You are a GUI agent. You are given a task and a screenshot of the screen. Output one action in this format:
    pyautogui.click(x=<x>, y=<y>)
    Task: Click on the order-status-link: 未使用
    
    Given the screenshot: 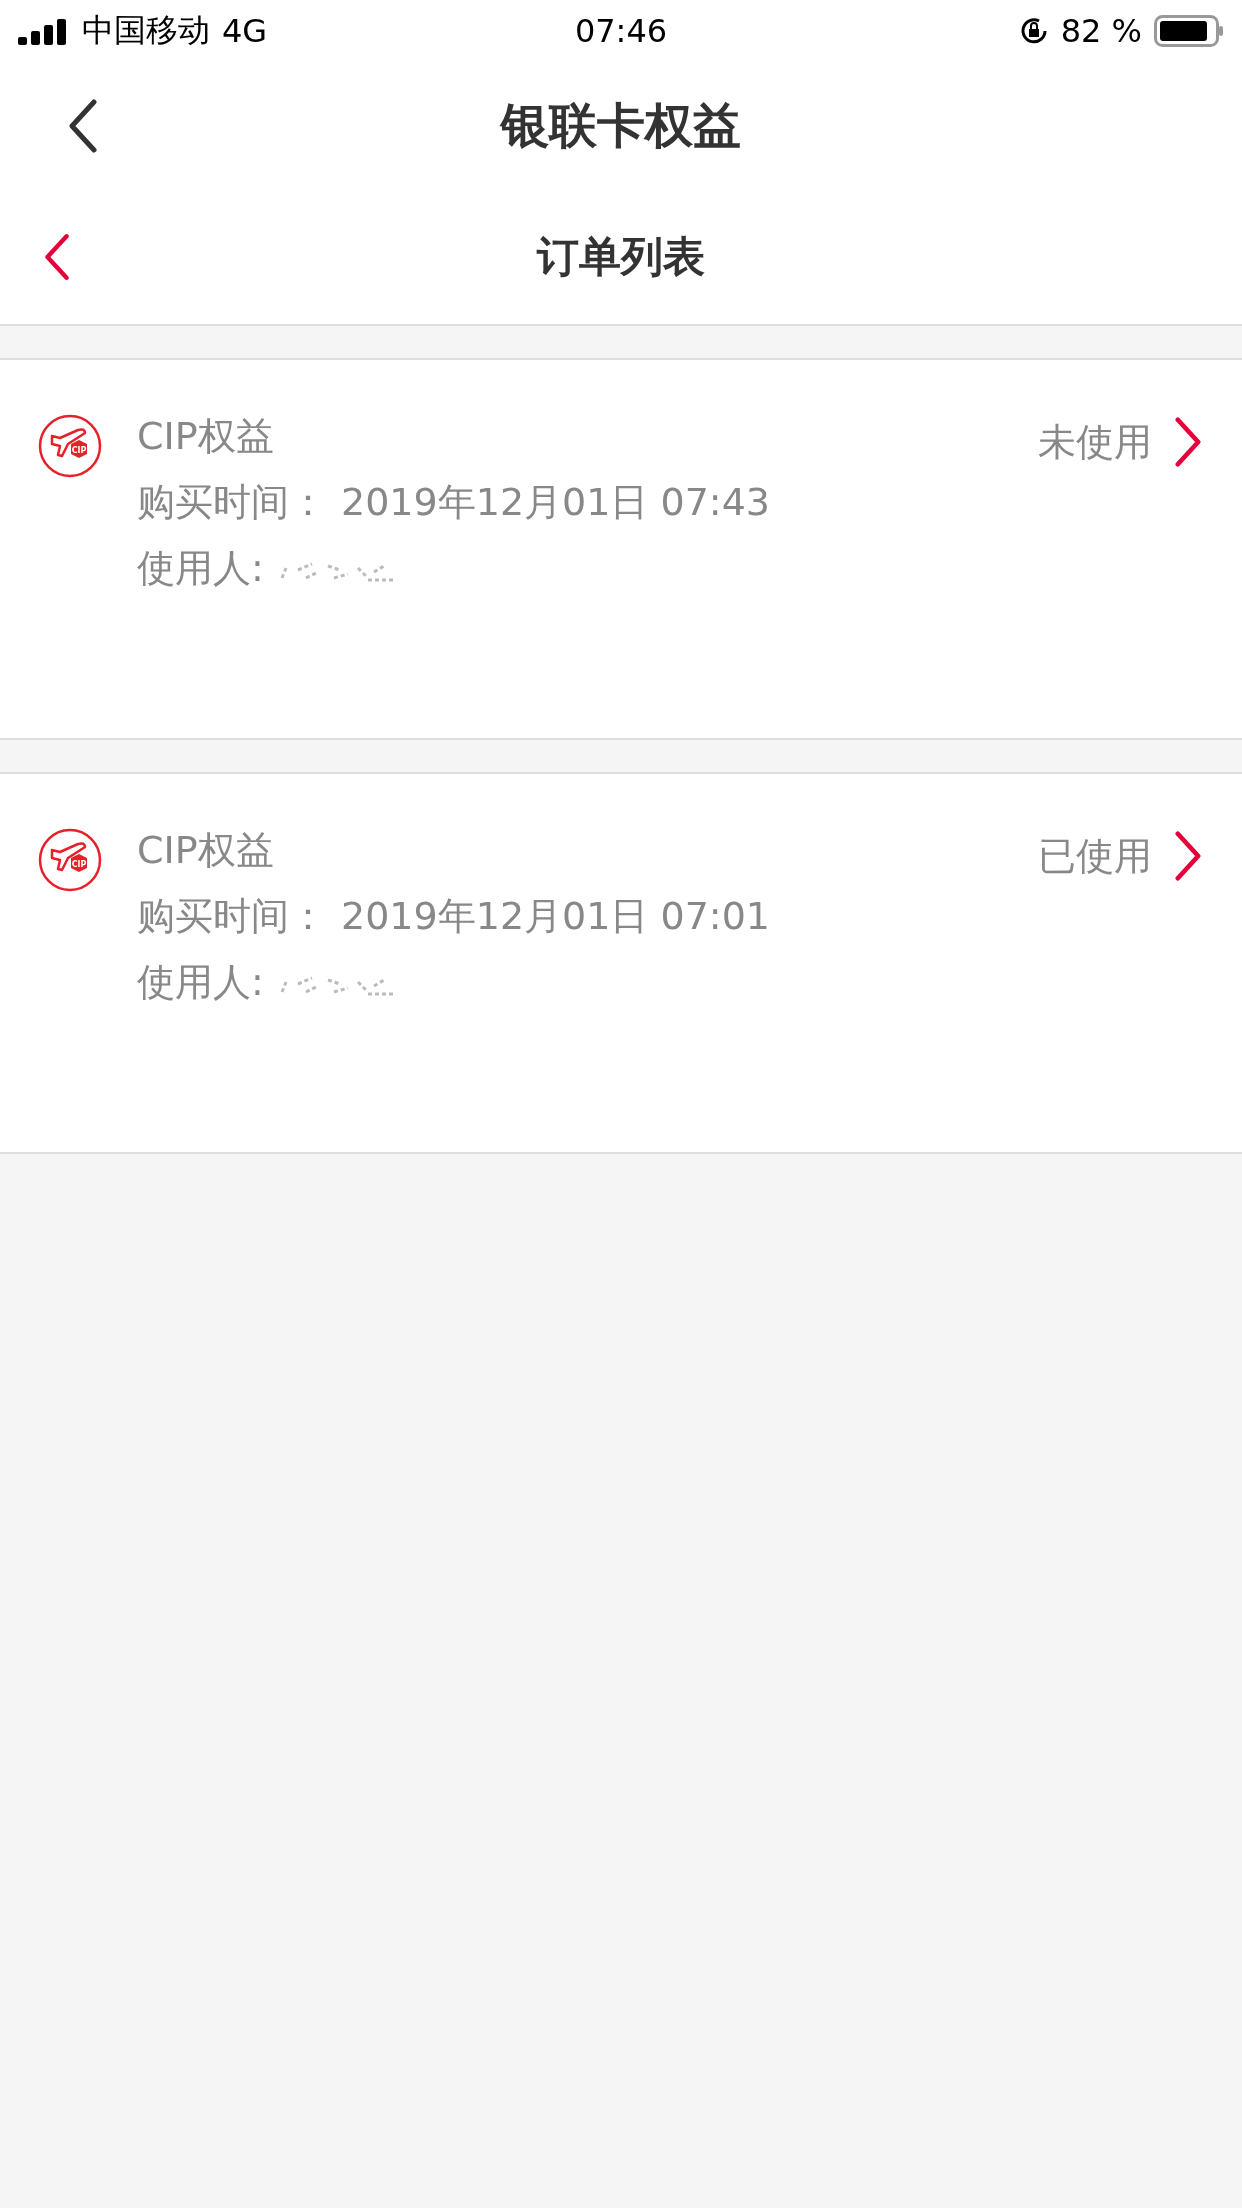 What is the action you would take?
    pyautogui.click(x=1120, y=442)
    